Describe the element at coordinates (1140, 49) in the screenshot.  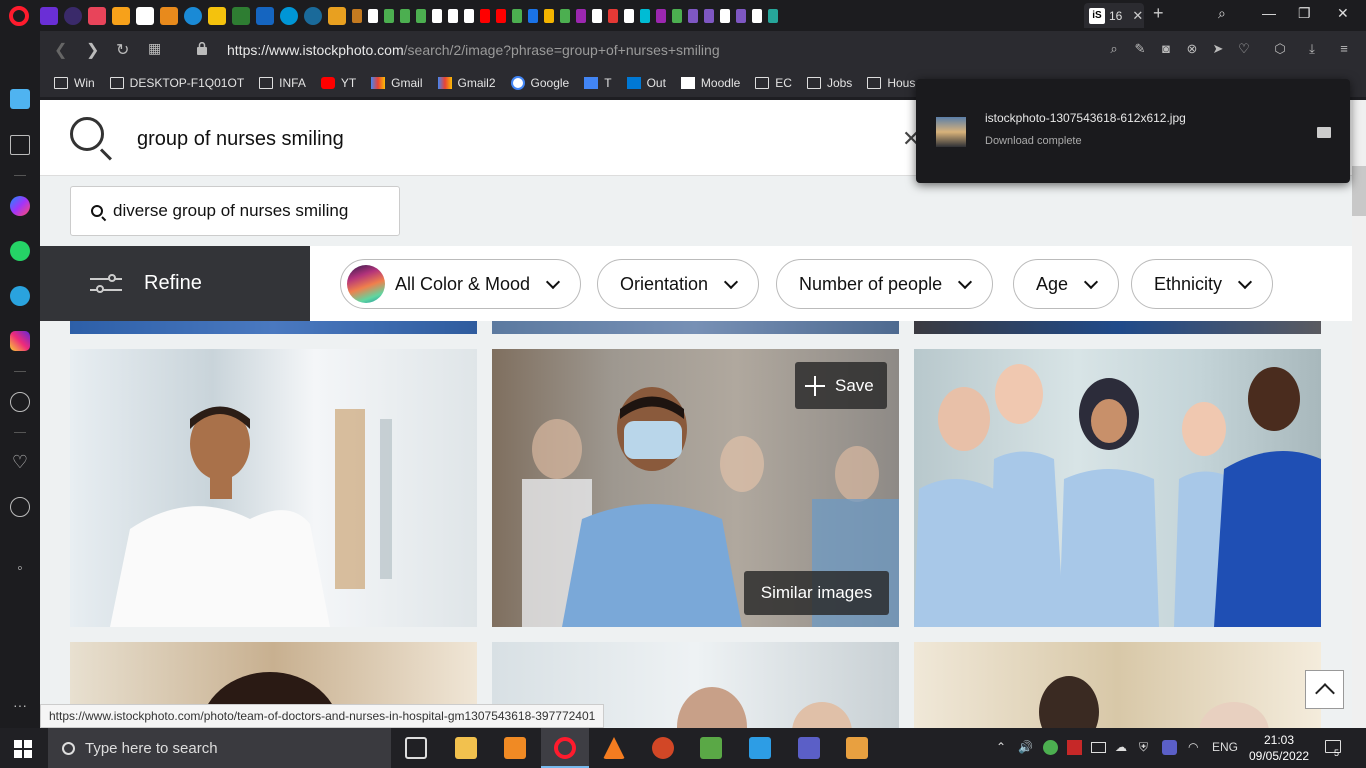
I see `edit-icon: ✎` at that location.